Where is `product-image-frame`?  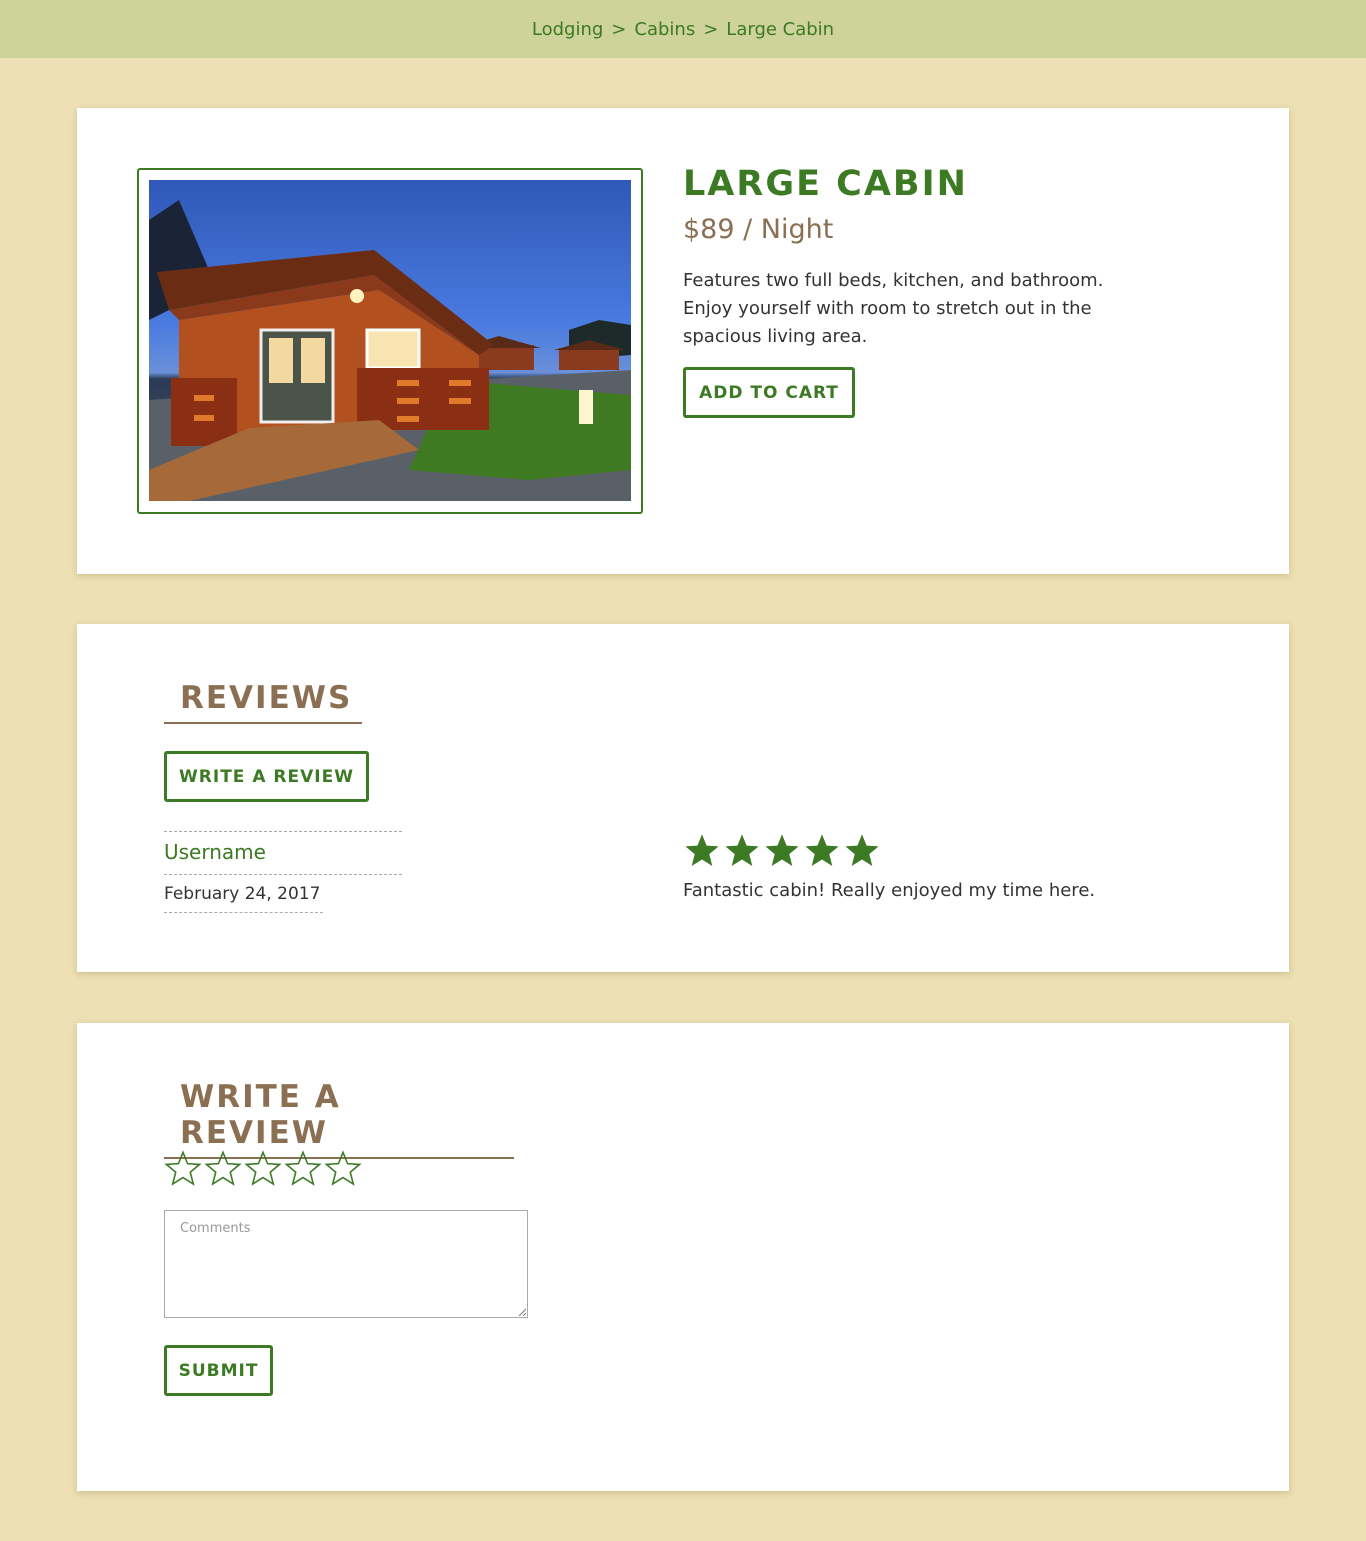 product-image-frame is located at coordinates (390, 341).